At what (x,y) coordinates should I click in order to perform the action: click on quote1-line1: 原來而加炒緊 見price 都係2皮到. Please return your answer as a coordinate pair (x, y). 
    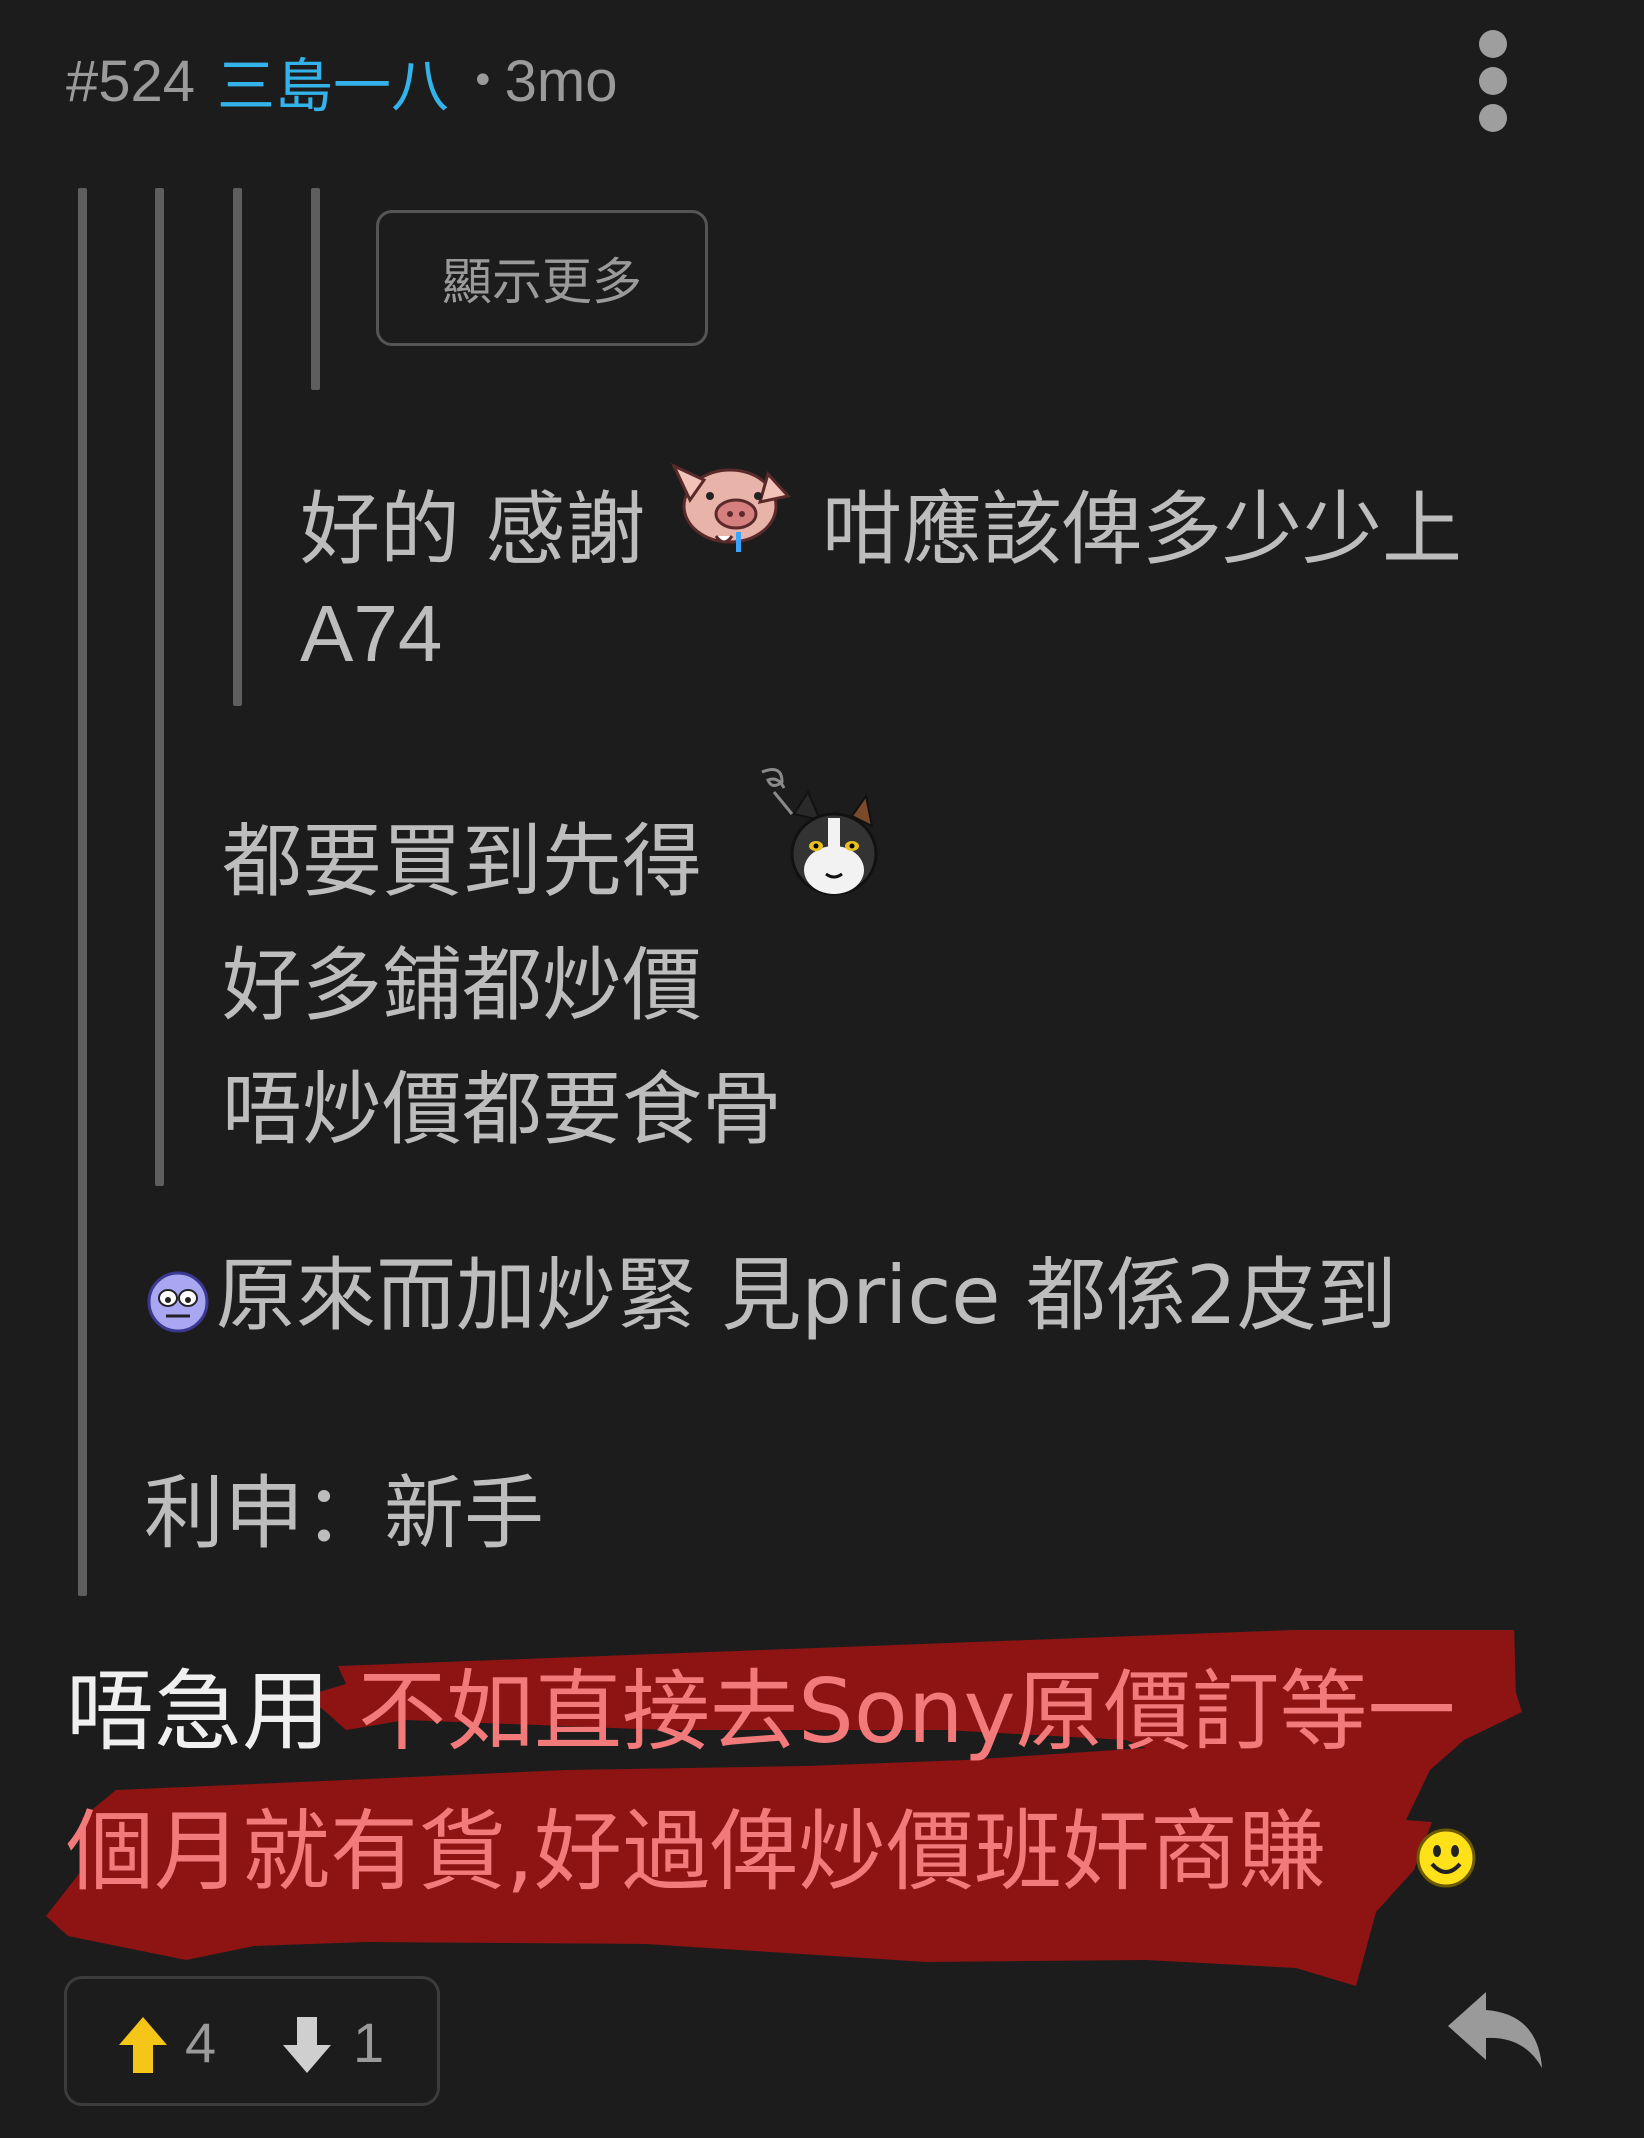
    Looking at the image, I should click on (806, 1295).